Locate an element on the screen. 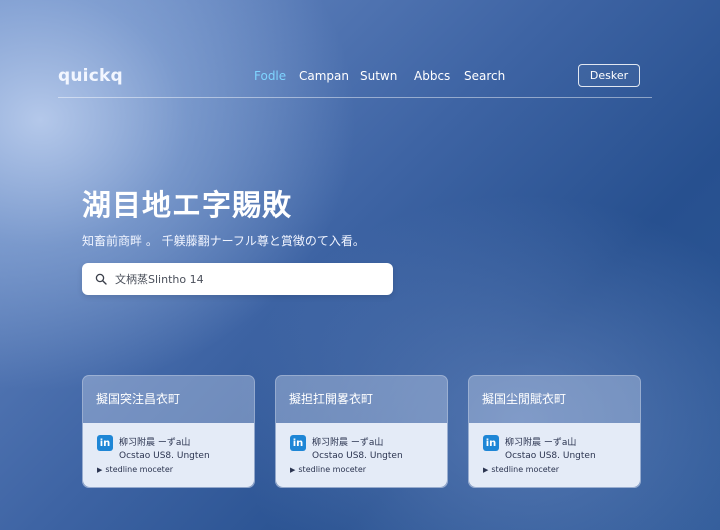 The height and width of the screenshot is (530, 720). card-title: 擬国尘閒賦衣町 is located at coordinates (524, 399).